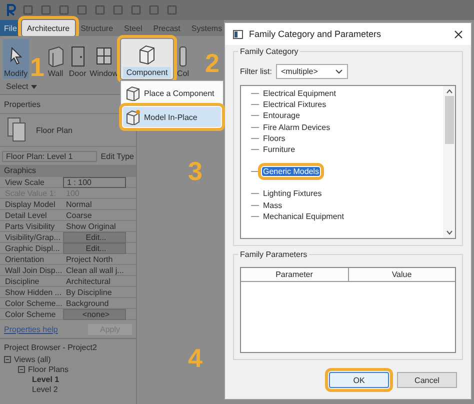  Describe the element at coordinates (291, 171) in the screenshot. I see `category-item: Generic Models` at that location.